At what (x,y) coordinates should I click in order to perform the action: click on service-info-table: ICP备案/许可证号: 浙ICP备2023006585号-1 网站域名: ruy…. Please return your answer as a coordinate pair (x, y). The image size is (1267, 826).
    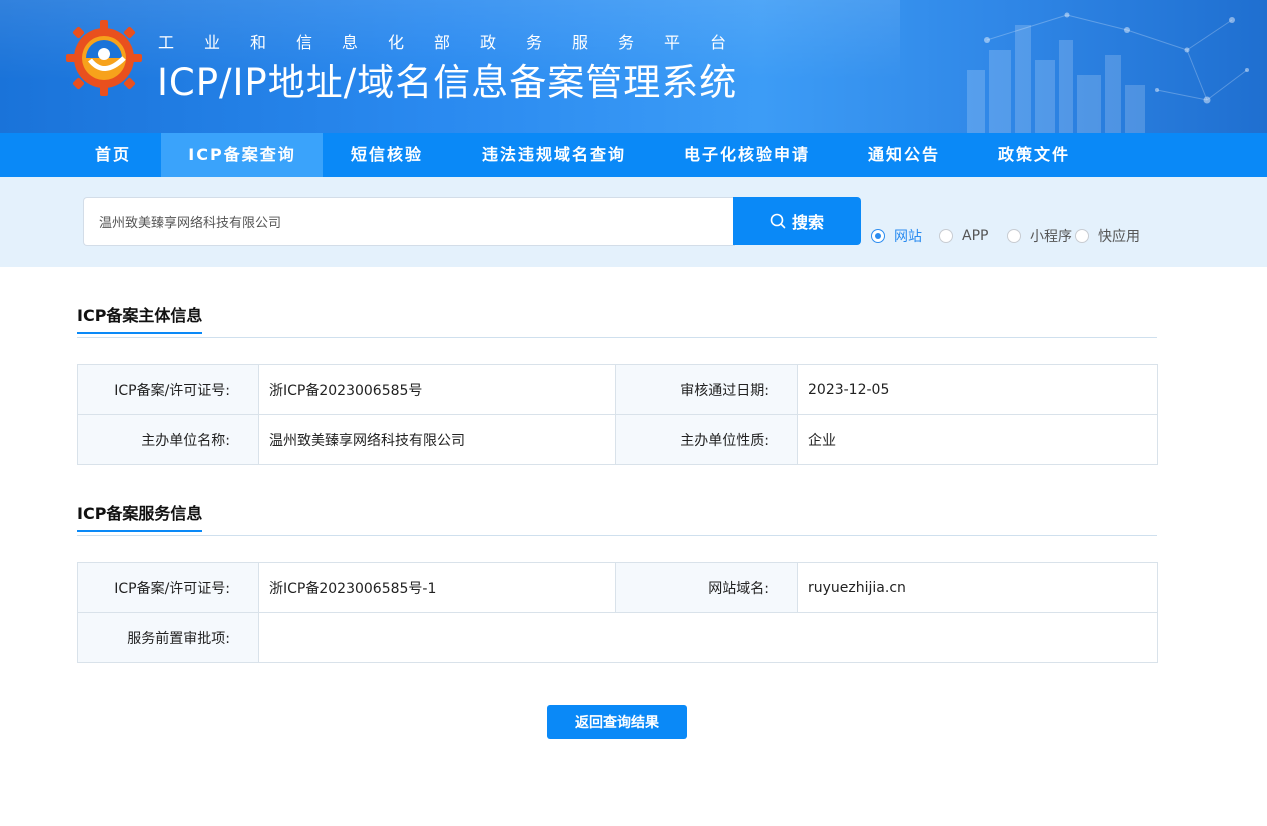
    Looking at the image, I should click on (617, 612).